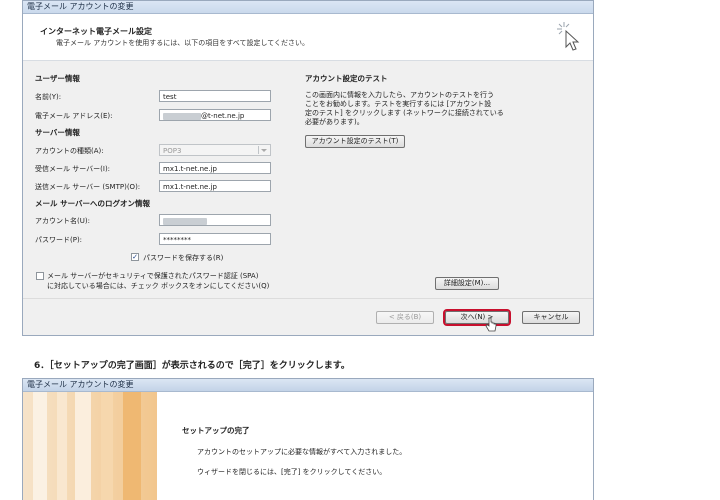 The height and width of the screenshot is (500, 720). Describe the element at coordinates (96, 31) in the screenshot. I see `header-title: インターネット電子メール設定` at that location.